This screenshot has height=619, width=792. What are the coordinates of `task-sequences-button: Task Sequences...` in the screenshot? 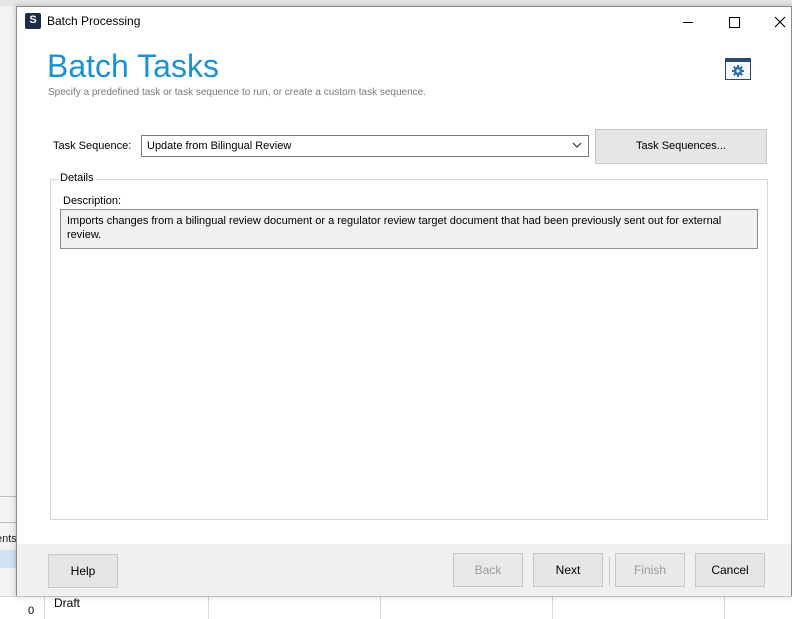 It's located at (681, 146).